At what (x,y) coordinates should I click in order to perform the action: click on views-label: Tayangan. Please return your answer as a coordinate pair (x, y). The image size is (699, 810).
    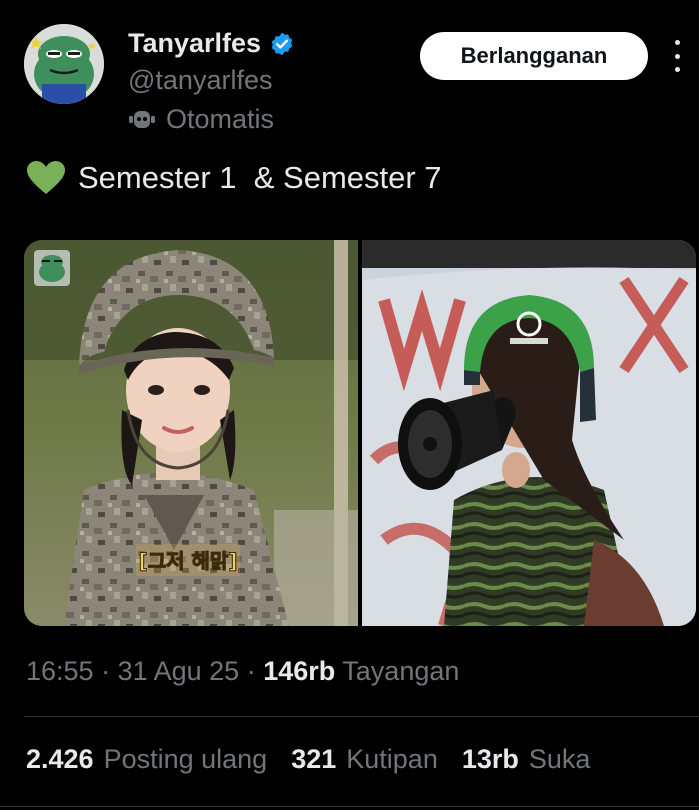
    Looking at the image, I should click on (400, 671).